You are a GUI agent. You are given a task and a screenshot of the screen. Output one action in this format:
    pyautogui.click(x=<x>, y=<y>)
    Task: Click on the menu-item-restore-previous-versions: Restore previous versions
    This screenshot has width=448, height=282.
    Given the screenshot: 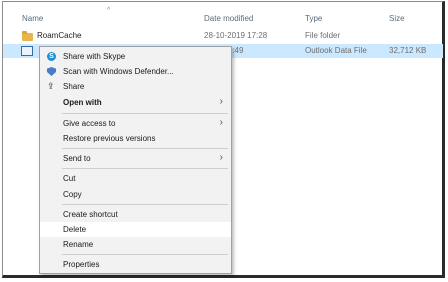 What is the action you would take?
    pyautogui.click(x=135, y=138)
    